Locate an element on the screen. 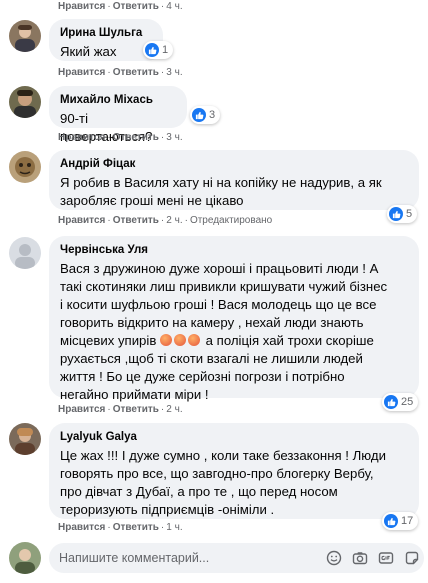  edited-label: Отредактировано is located at coordinates (231, 220).